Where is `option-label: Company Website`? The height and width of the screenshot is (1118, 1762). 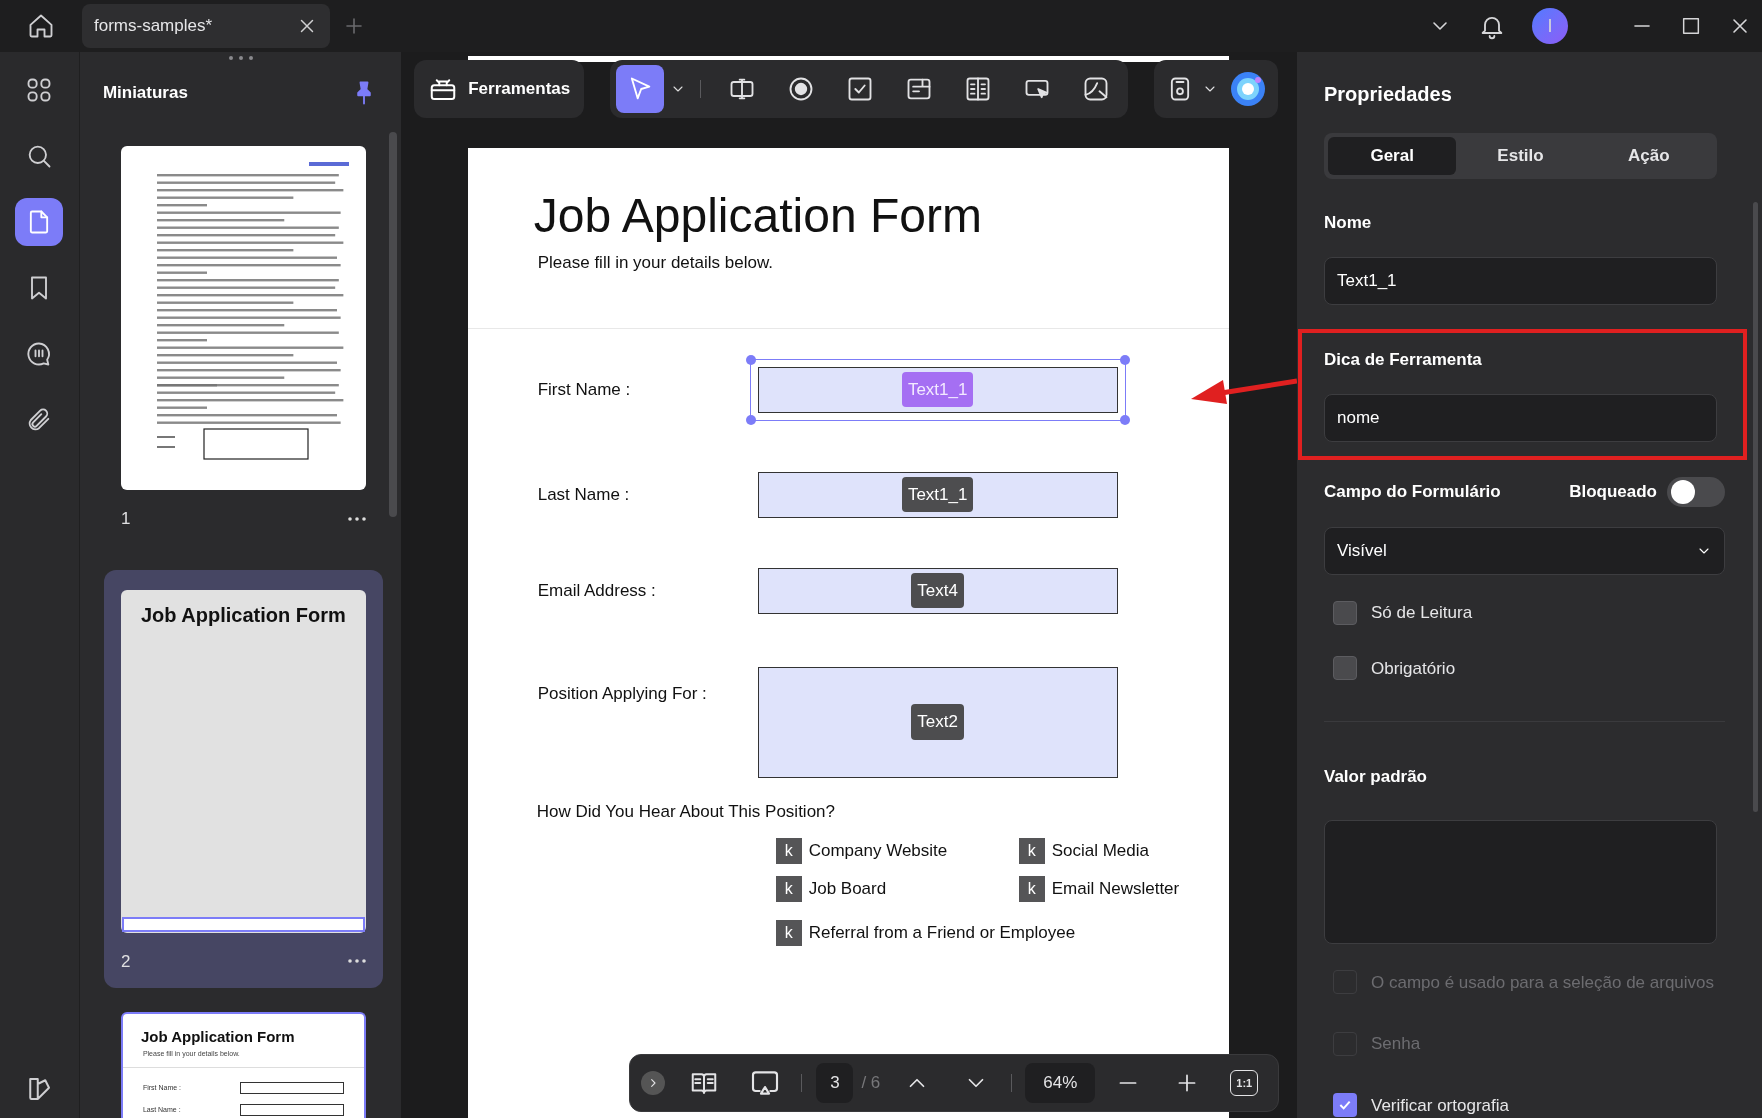 option-label: Company Website is located at coordinates (878, 851).